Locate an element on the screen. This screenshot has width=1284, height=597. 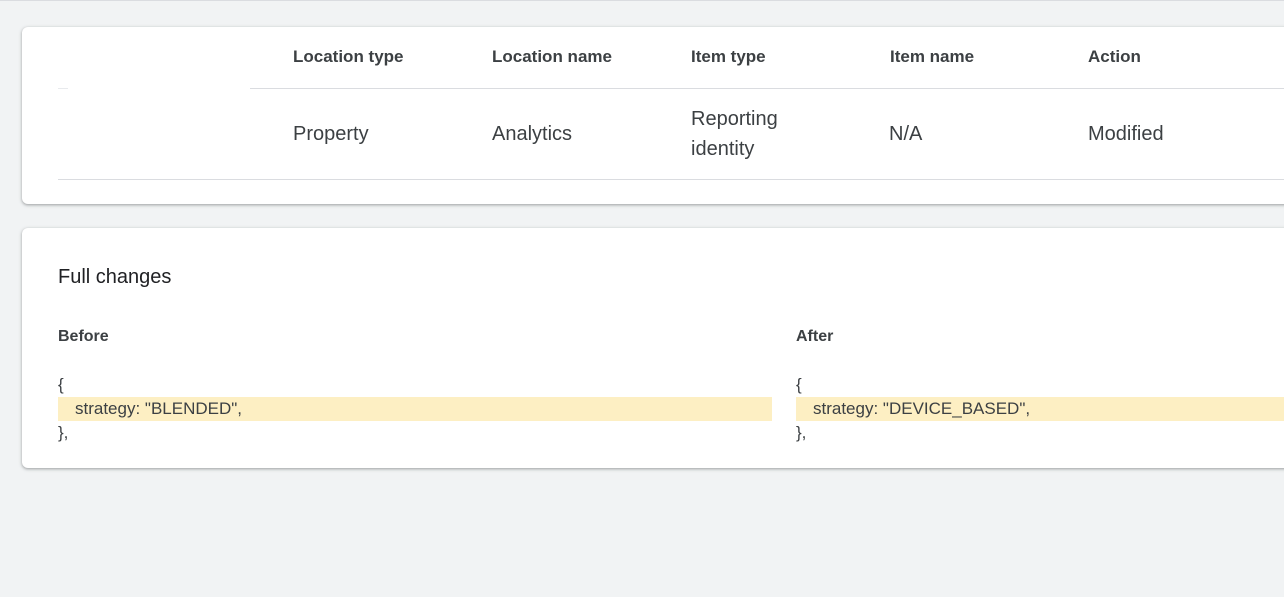
header-action: Action is located at coordinates (1114, 56).